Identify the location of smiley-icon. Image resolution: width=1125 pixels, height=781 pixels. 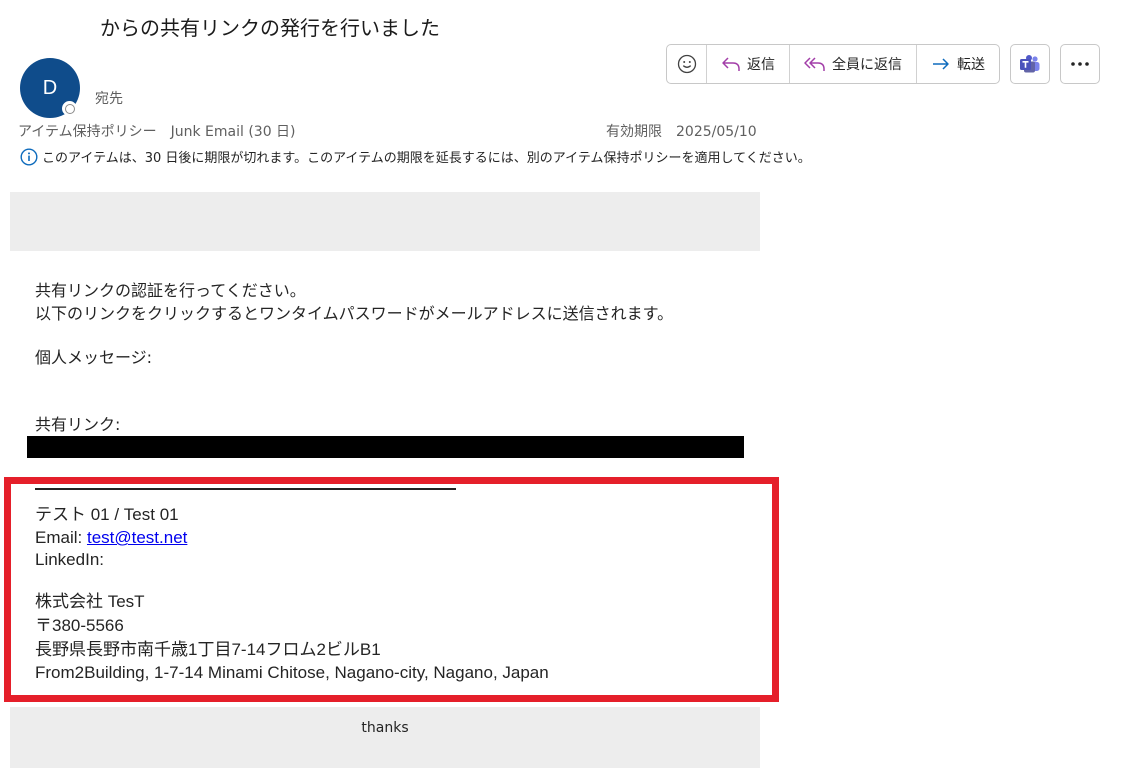
(686, 64).